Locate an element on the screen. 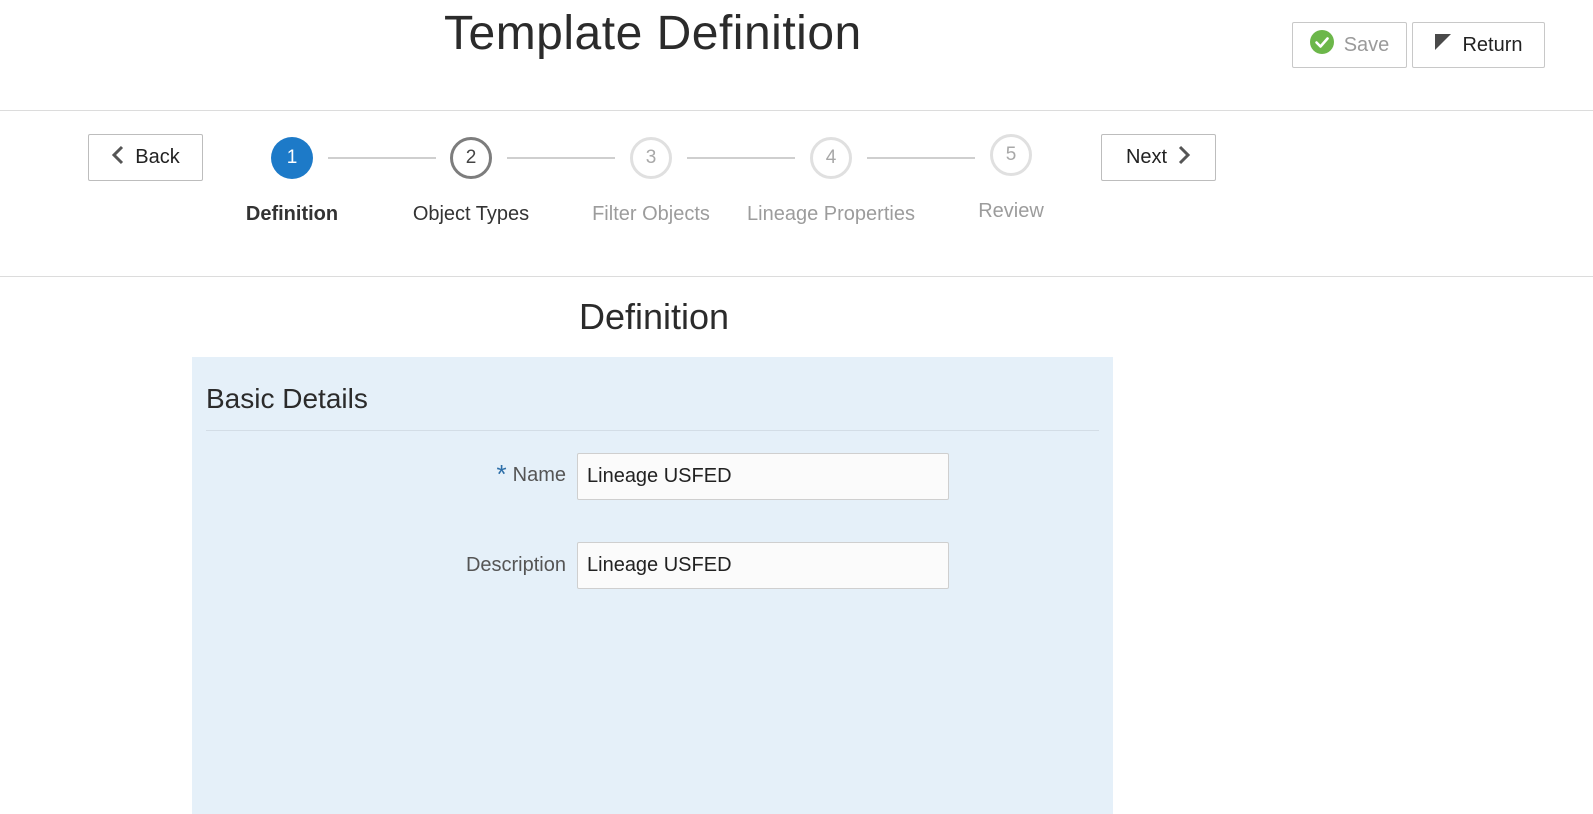  page-title: Template Definition is located at coordinates (653, 33).